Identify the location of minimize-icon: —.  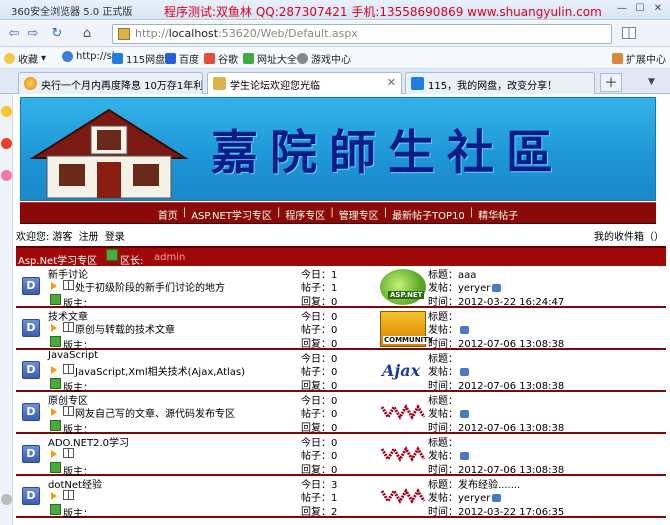
(622, 9).